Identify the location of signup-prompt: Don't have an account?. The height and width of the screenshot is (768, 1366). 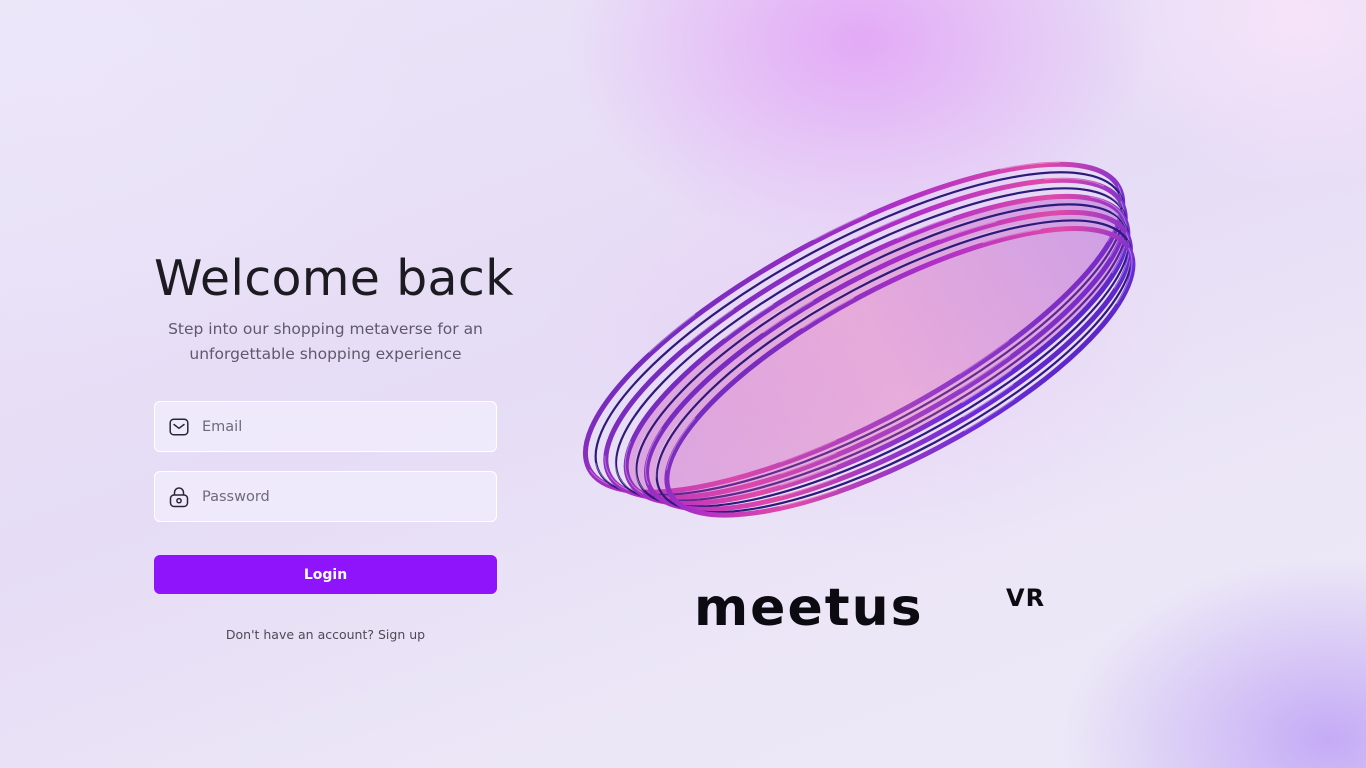
(300, 634).